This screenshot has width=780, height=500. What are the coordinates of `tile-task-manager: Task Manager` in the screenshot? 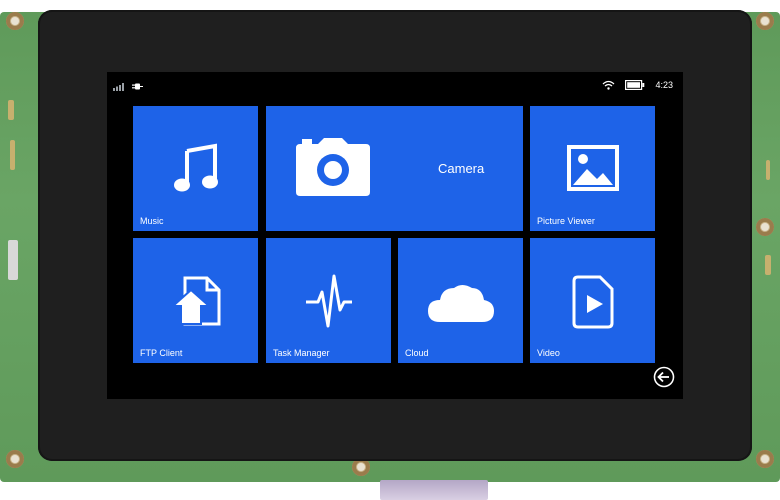 It's located at (328, 300).